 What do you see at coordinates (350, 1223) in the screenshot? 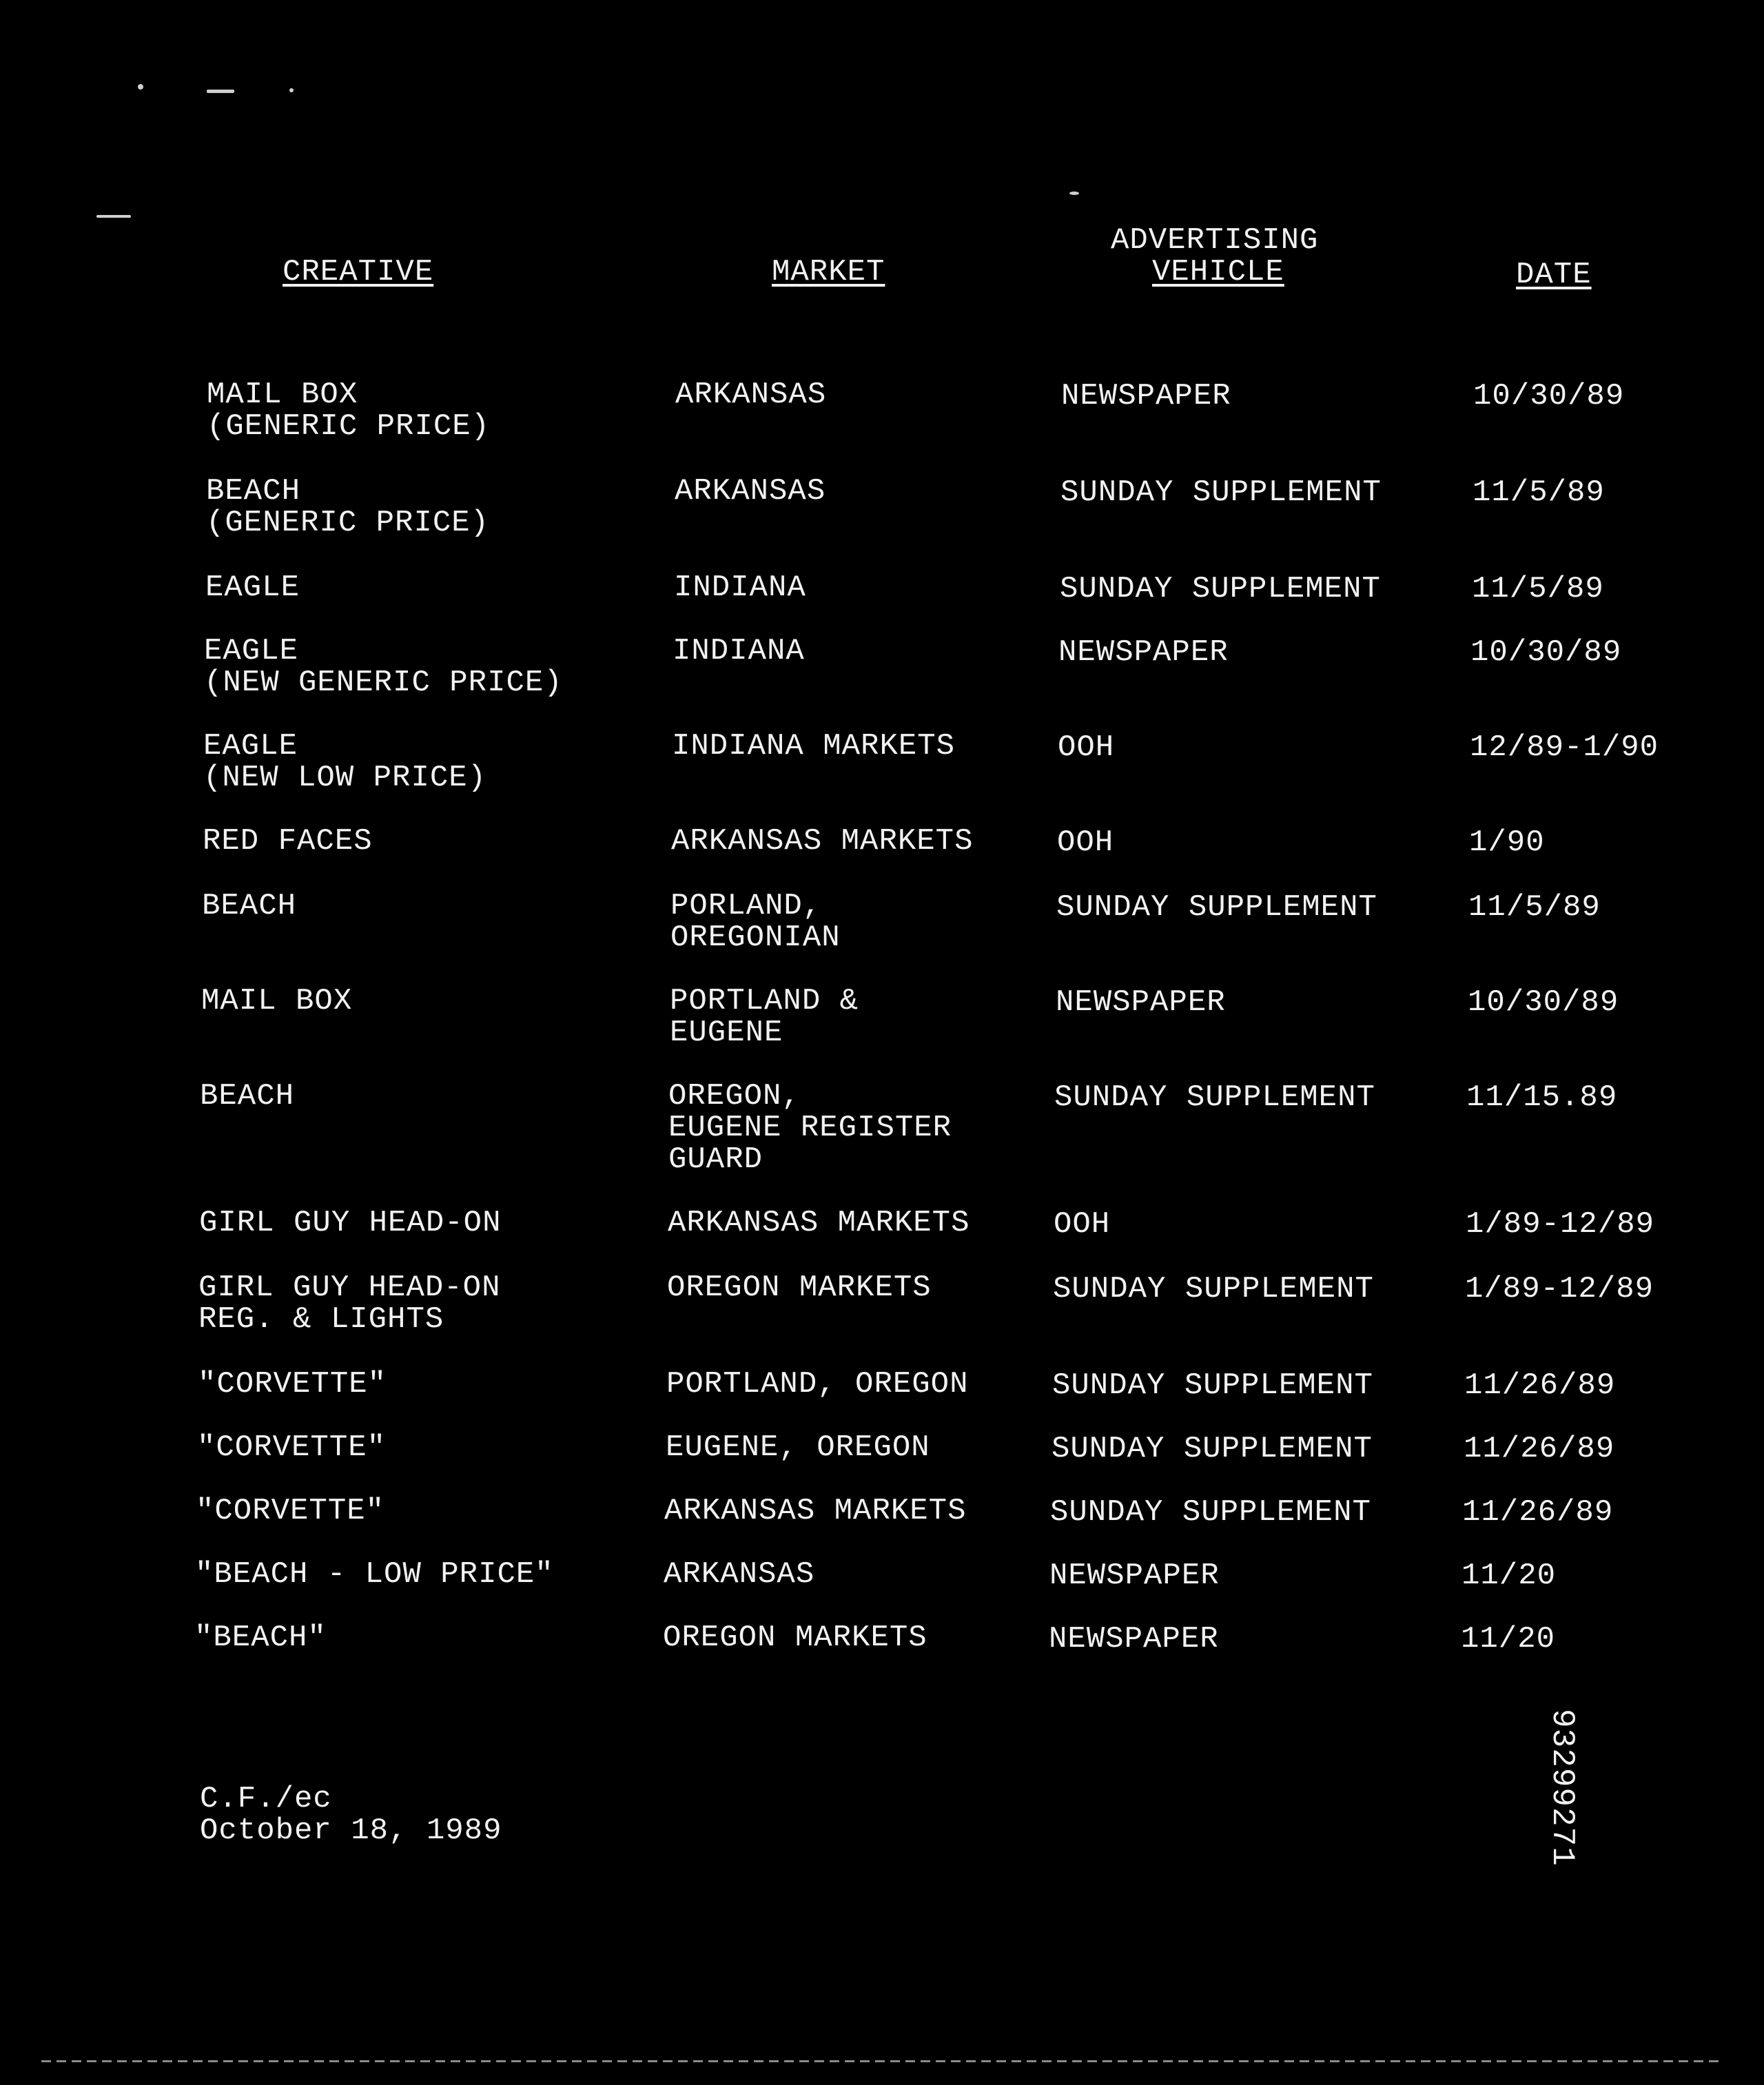
I see `creative-cell: GIRL GUY HEAD-ON` at bounding box center [350, 1223].